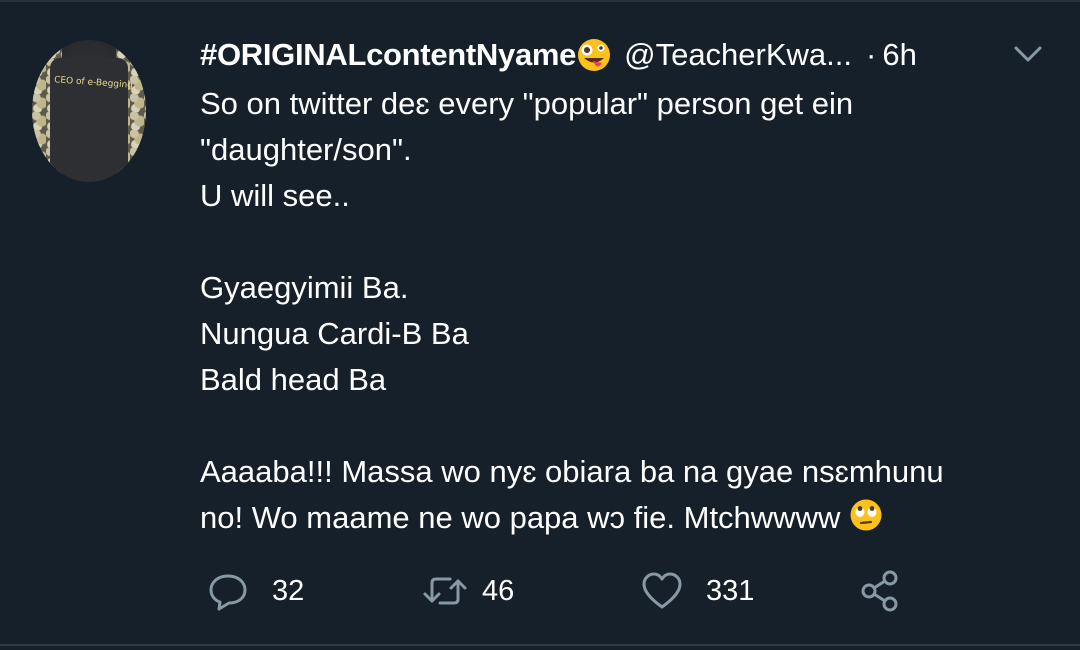 The width and height of the screenshot is (1080, 650). I want to click on tweet-line: "daughter/son"., so click(306, 149).